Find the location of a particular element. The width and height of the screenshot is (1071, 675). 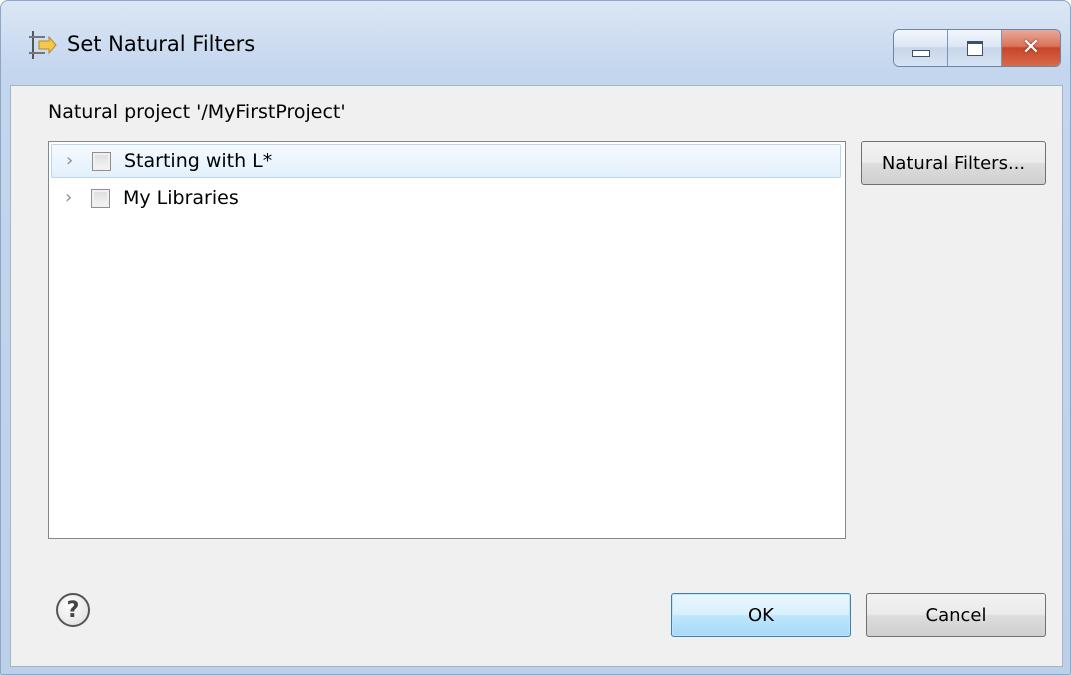

minimize-button is located at coordinates (921, 48).